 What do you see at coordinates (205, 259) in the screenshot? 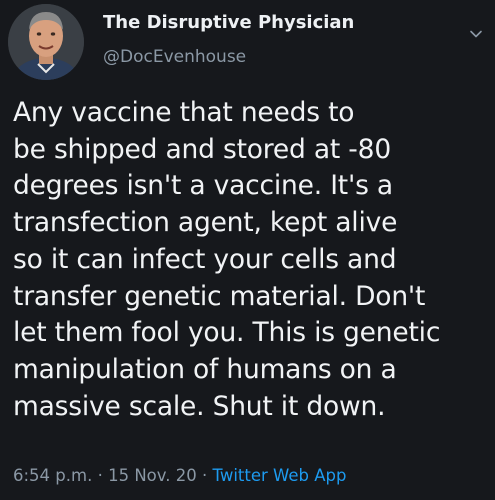
I see `tweet-line: so it can infect your cells and` at bounding box center [205, 259].